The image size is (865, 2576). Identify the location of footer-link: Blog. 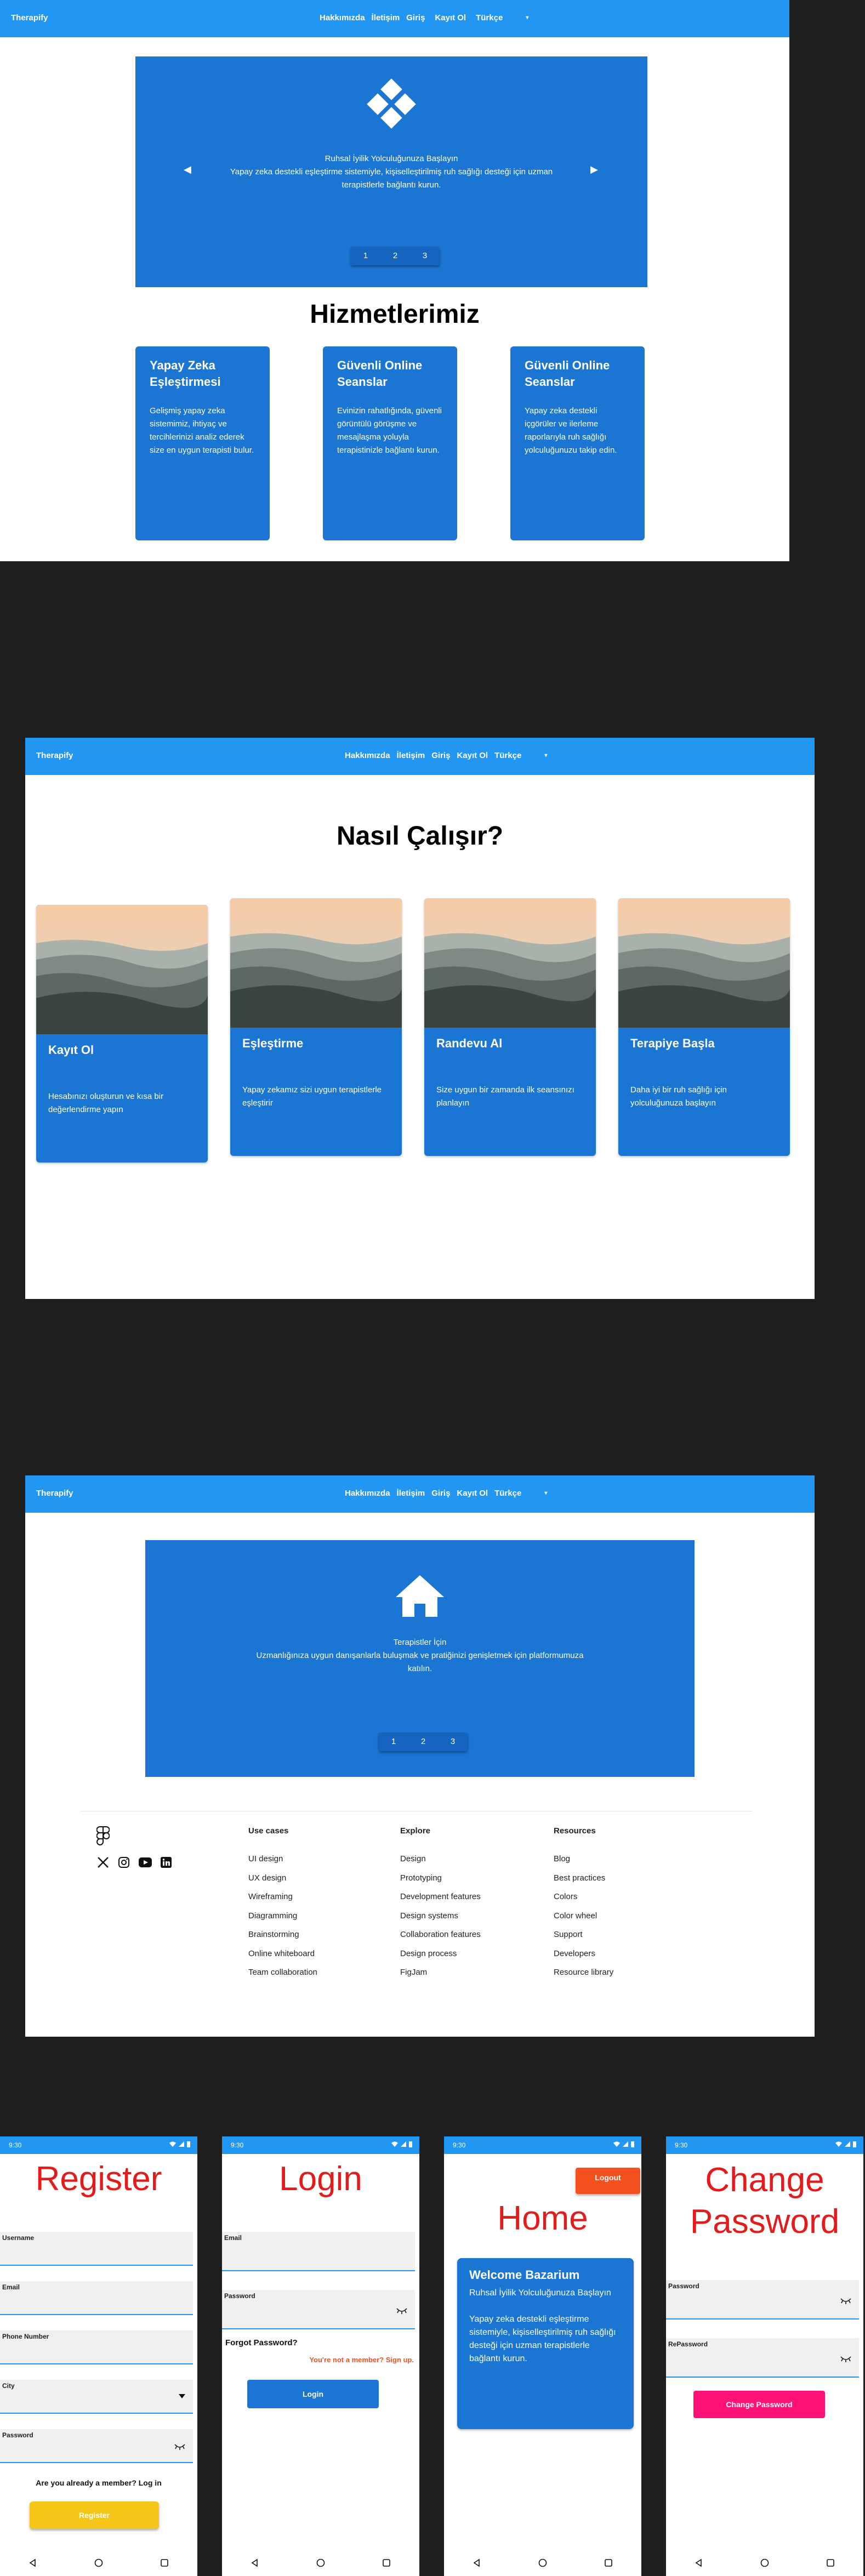
(584, 1859).